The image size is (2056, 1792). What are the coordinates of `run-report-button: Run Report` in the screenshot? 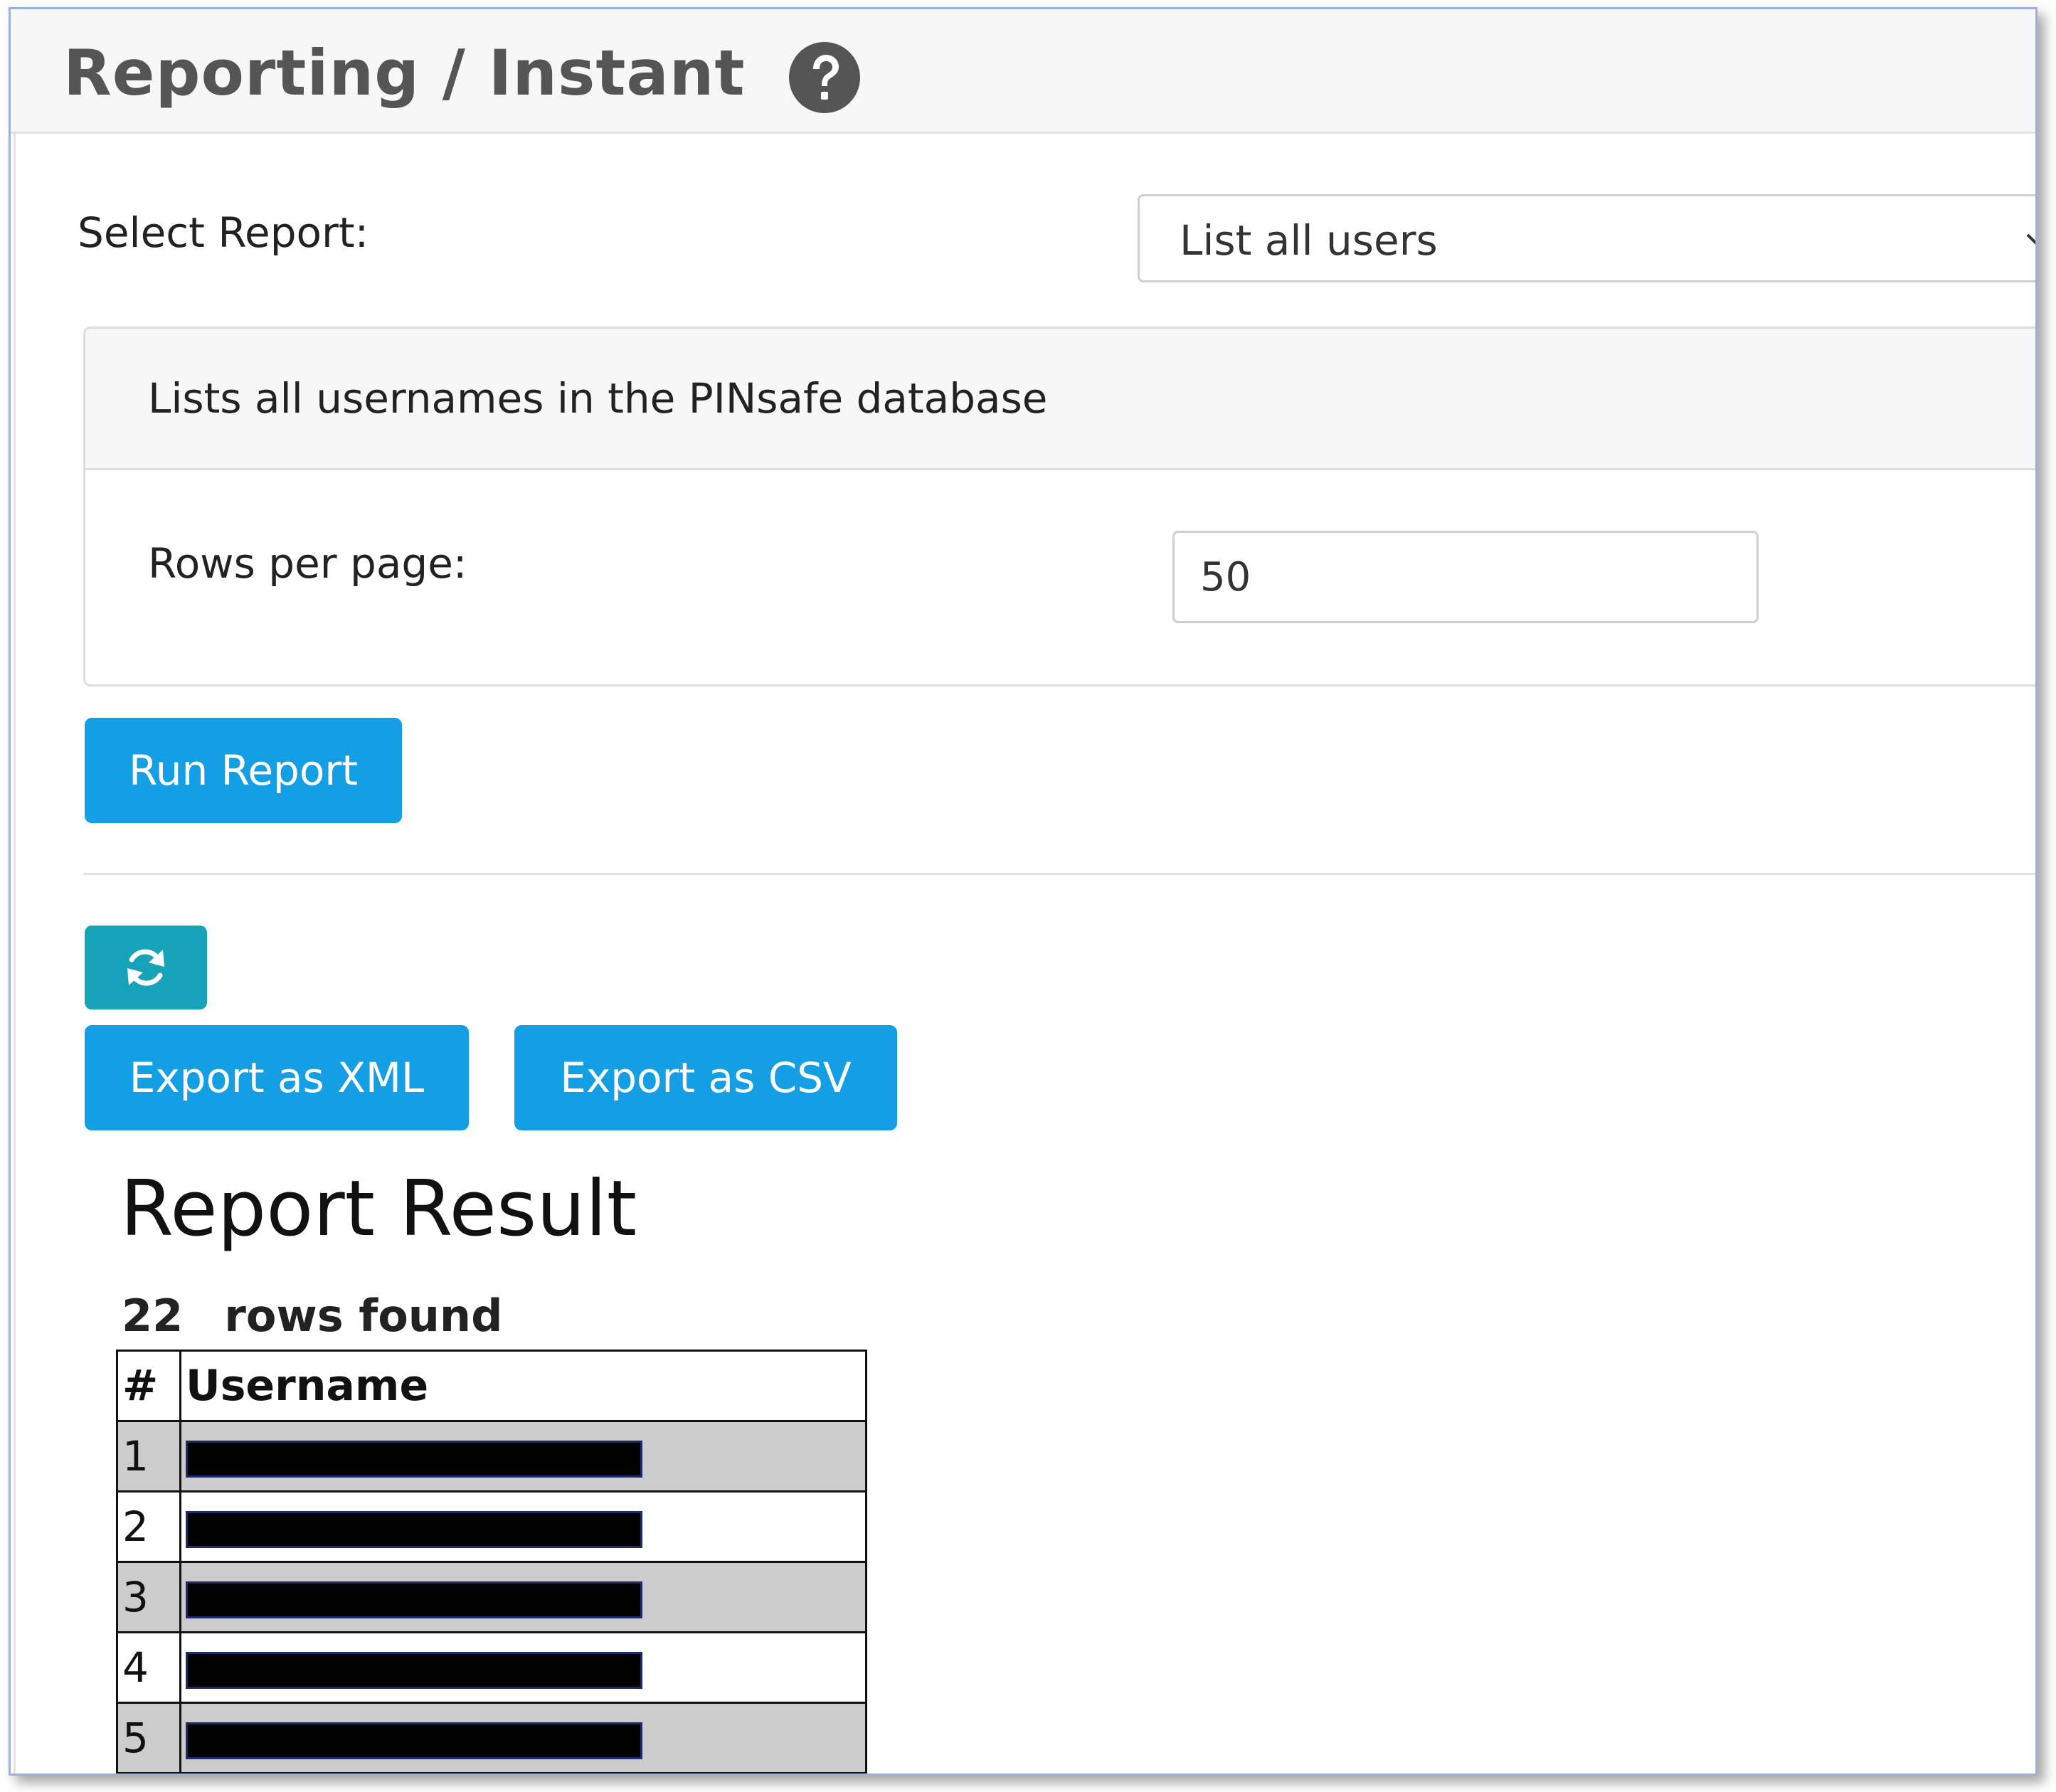 It's located at (243, 770).